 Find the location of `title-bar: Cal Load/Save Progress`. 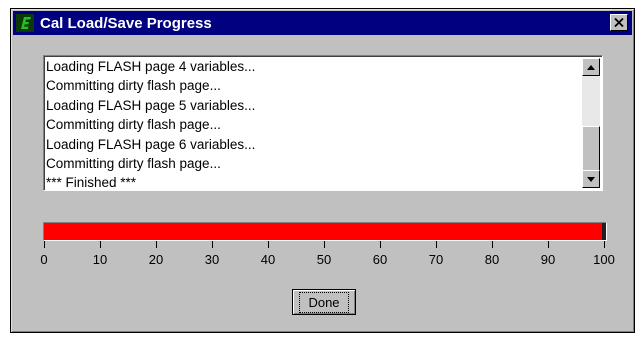

title-bar: Cal Load/Save Progress is located at coordinates (322, 23).